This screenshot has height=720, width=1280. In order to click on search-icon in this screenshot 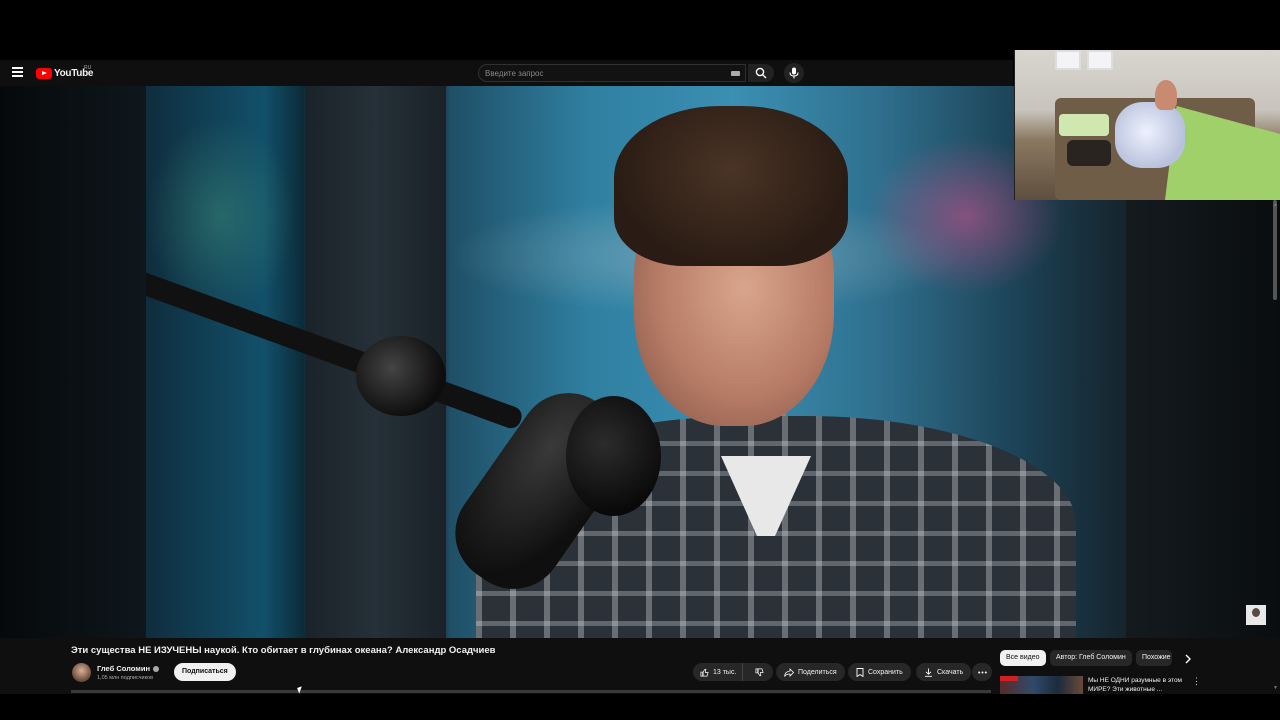, I will do `click(761, 73)`.